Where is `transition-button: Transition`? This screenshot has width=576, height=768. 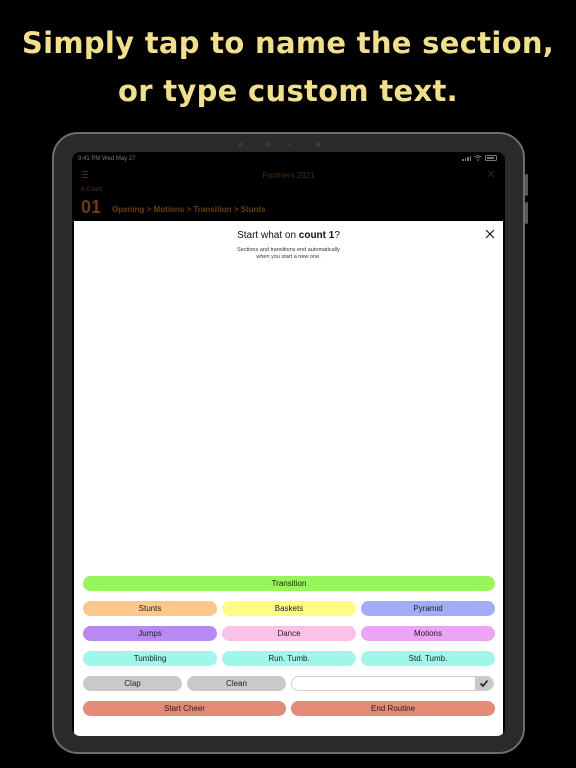
transition-button: Transition is located at coordinates (289, 583).